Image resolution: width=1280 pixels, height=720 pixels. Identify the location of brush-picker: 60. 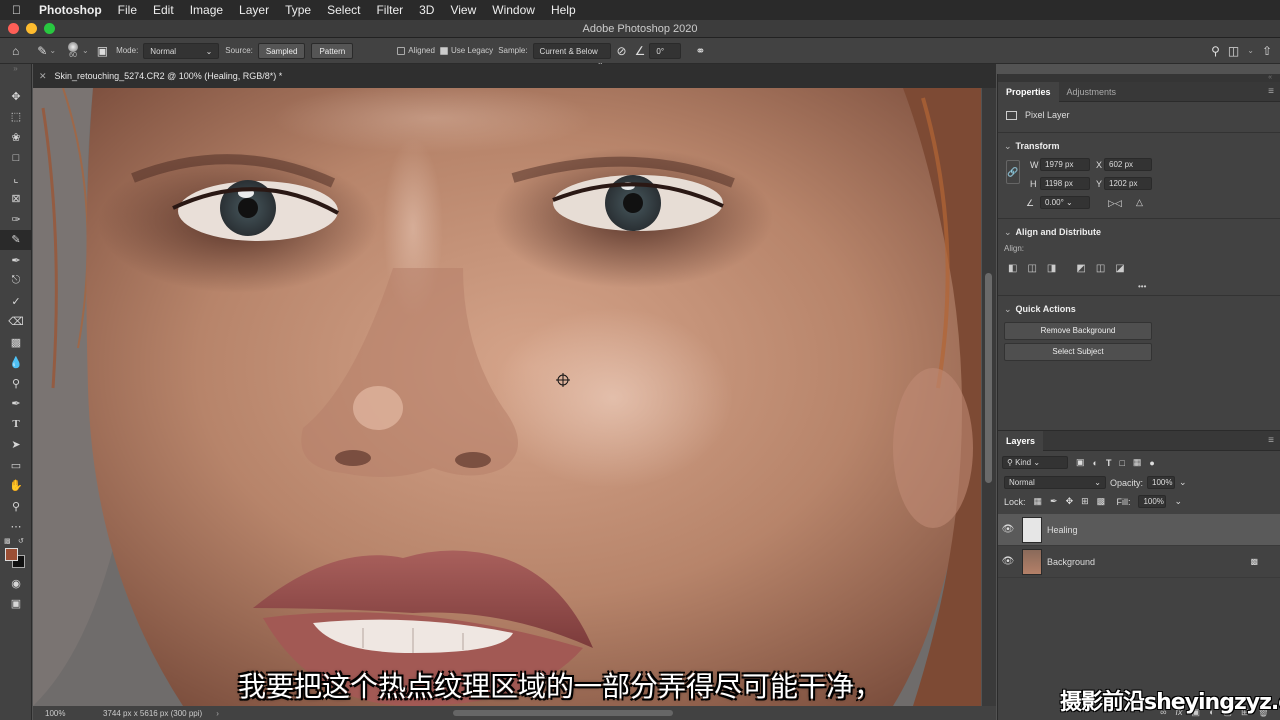
(73, 50).